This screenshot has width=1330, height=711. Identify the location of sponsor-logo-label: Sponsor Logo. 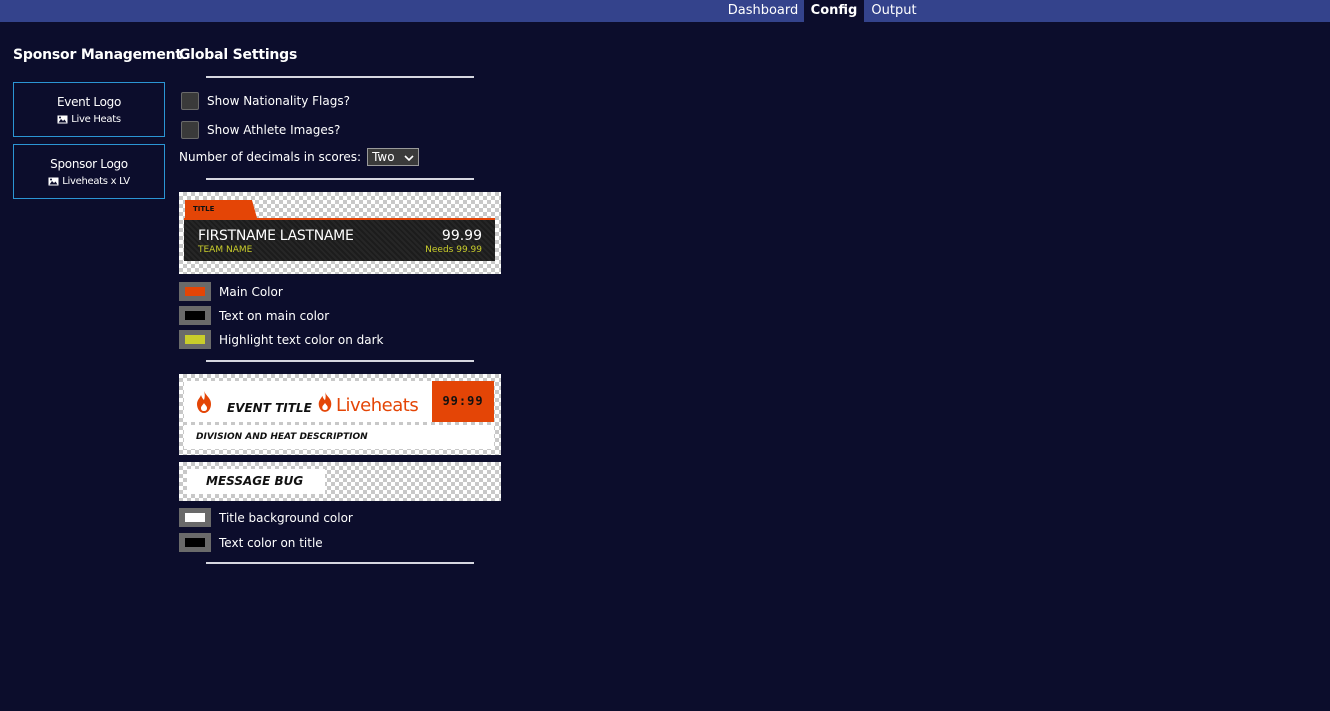
(89, 164).